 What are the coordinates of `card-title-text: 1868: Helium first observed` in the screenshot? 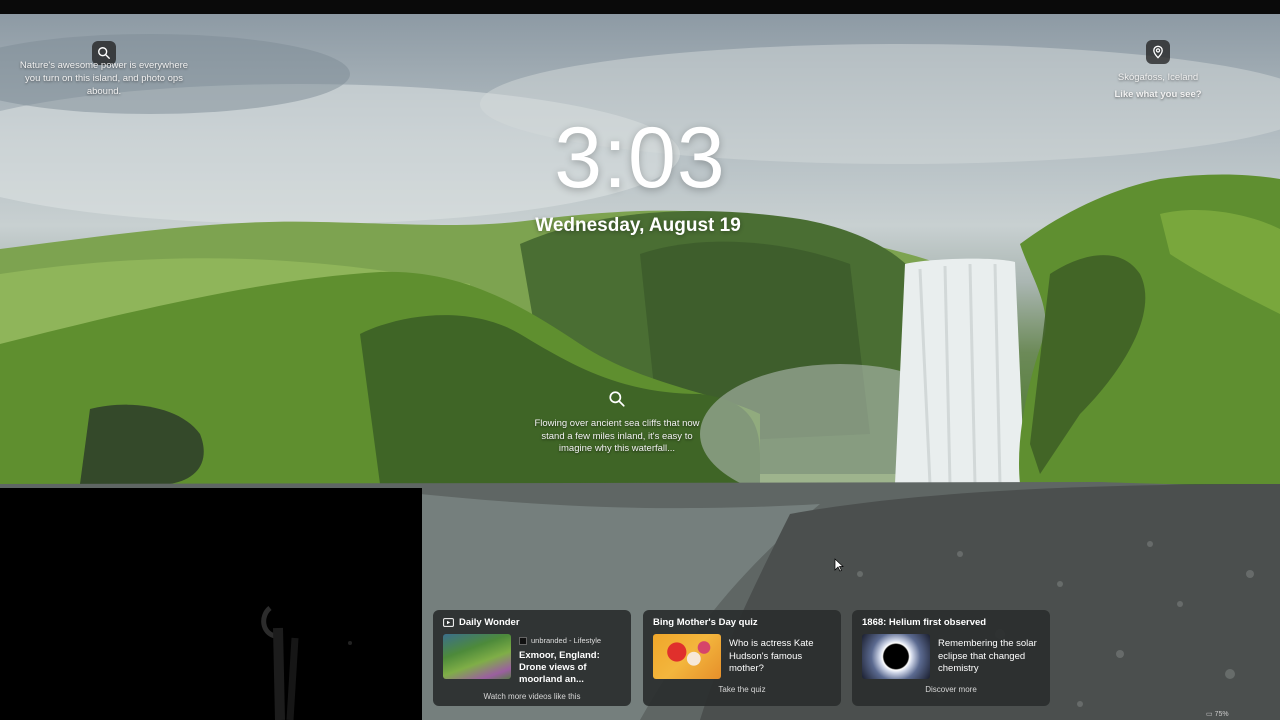 It's located at (924, 622).